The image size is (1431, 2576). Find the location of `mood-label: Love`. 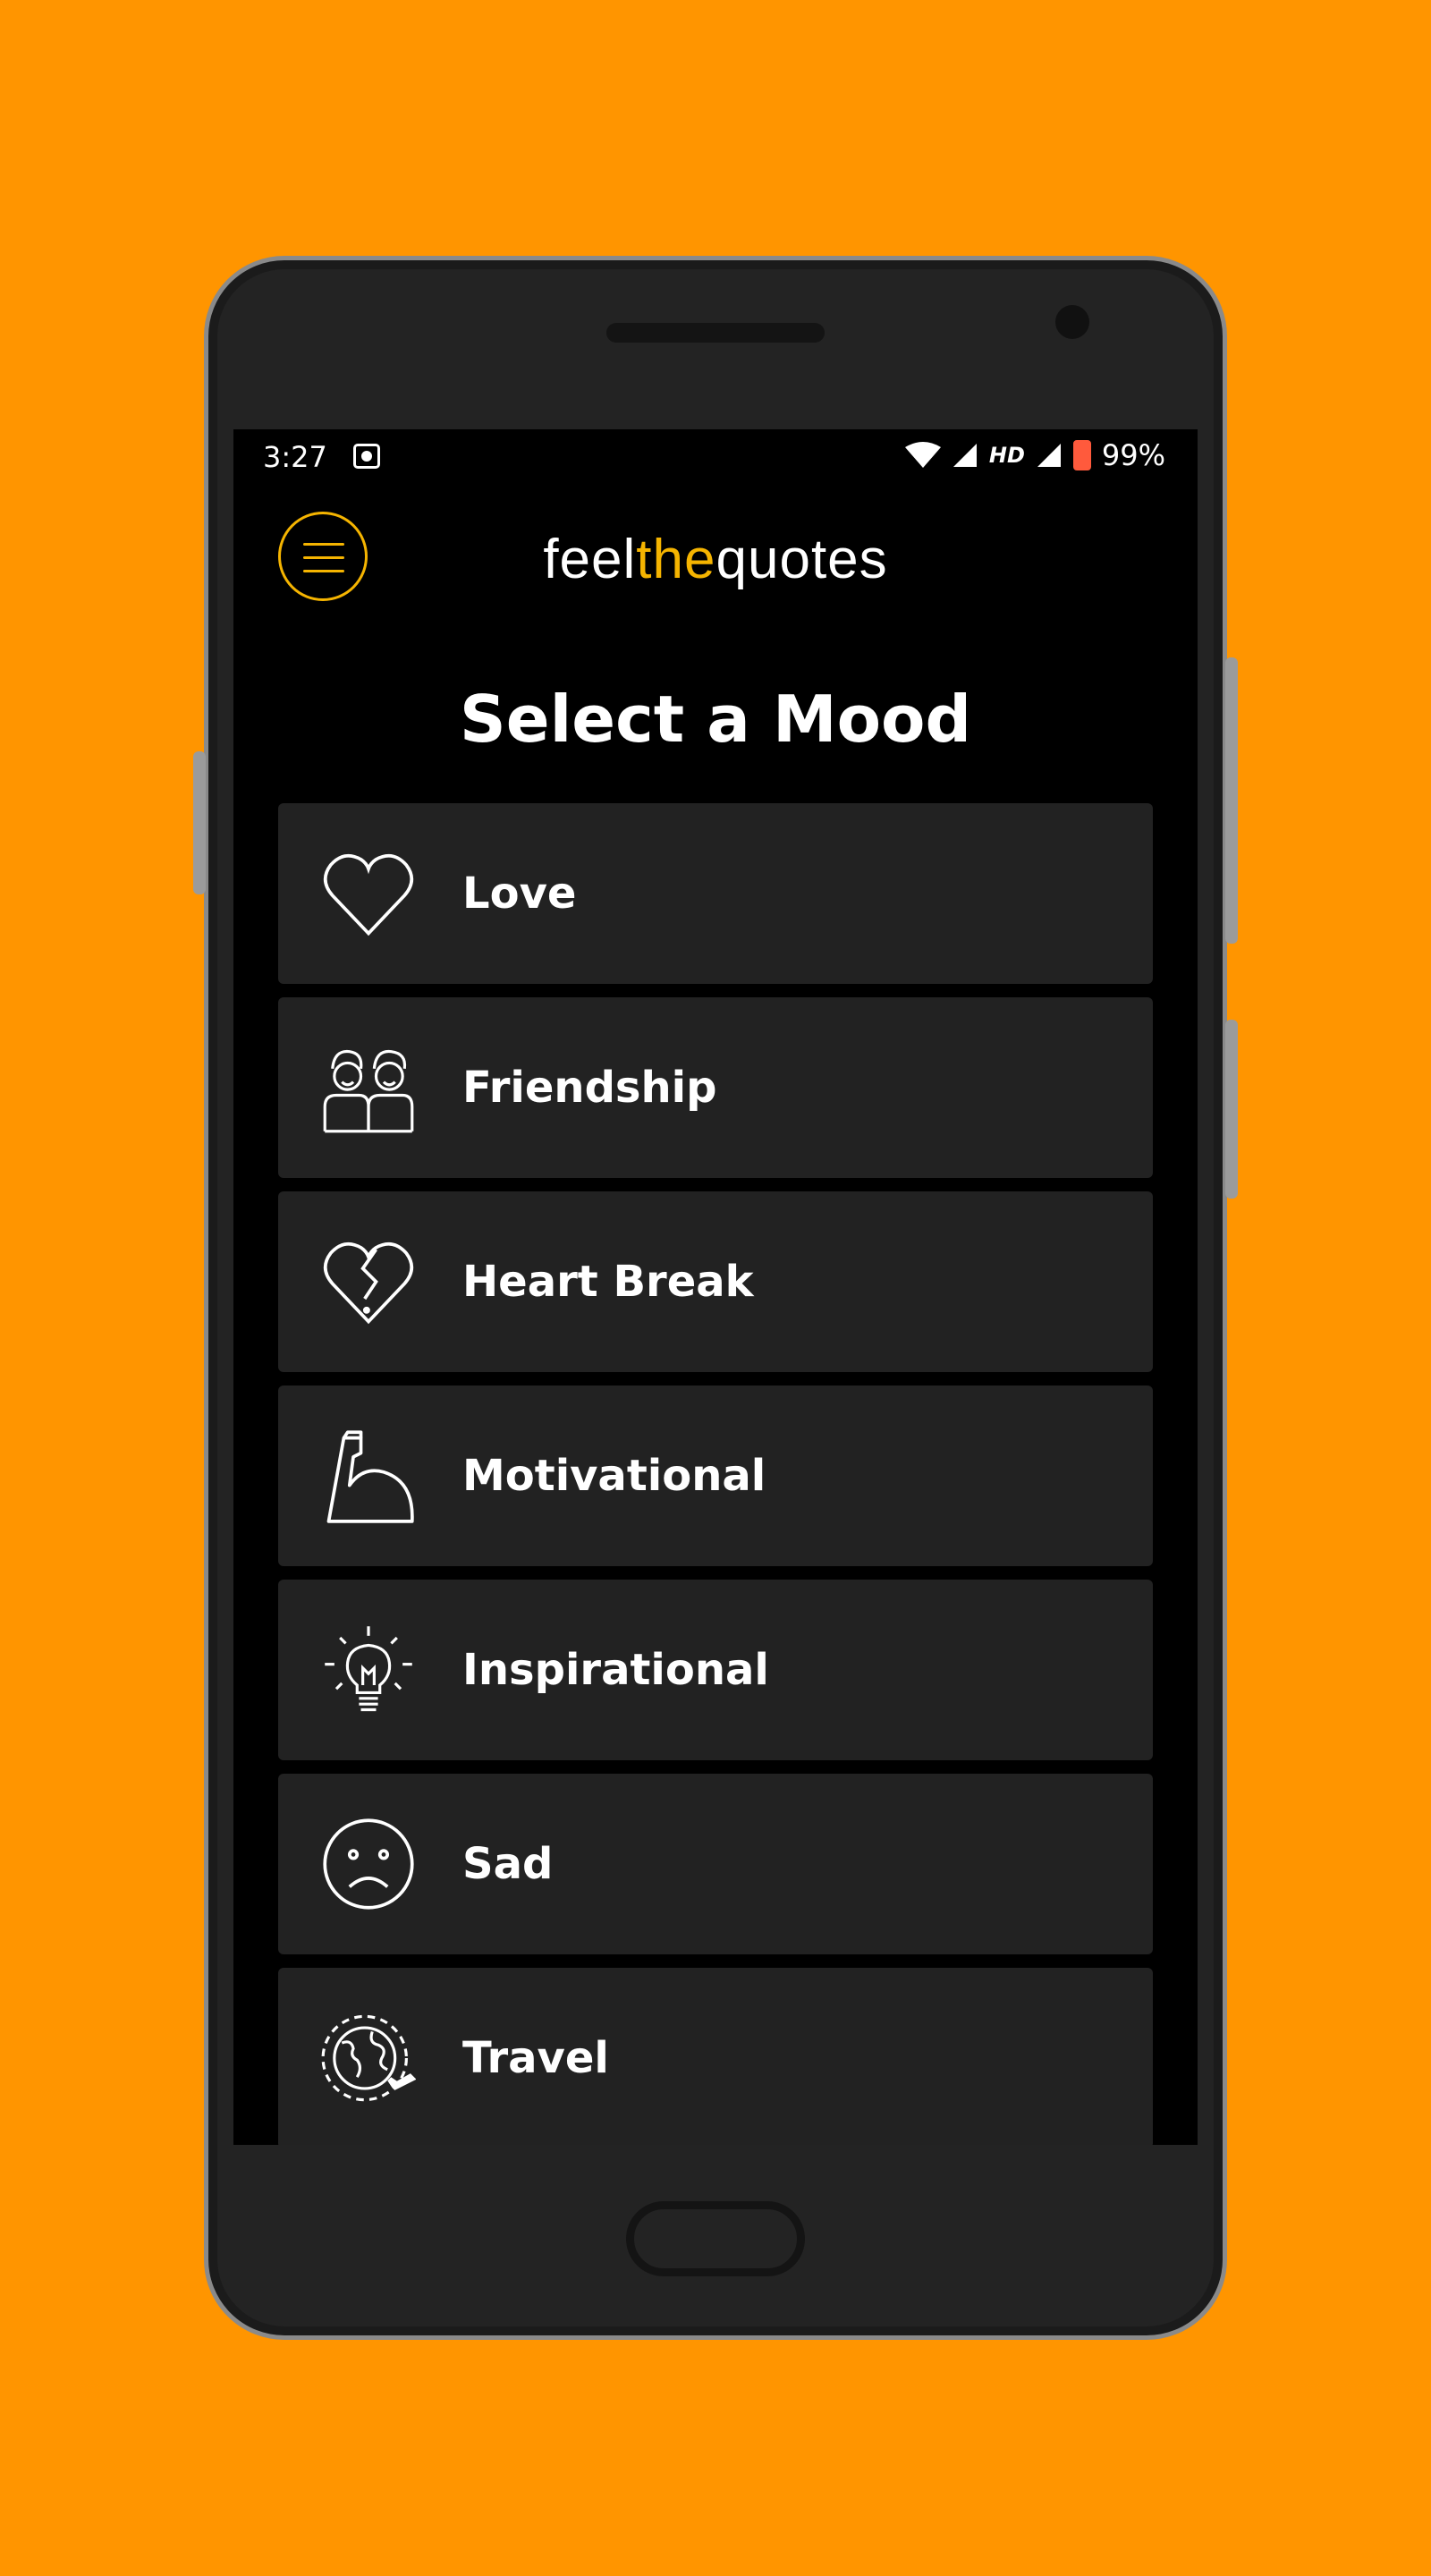

mood-label: Love is located at coordinates (520, 894).